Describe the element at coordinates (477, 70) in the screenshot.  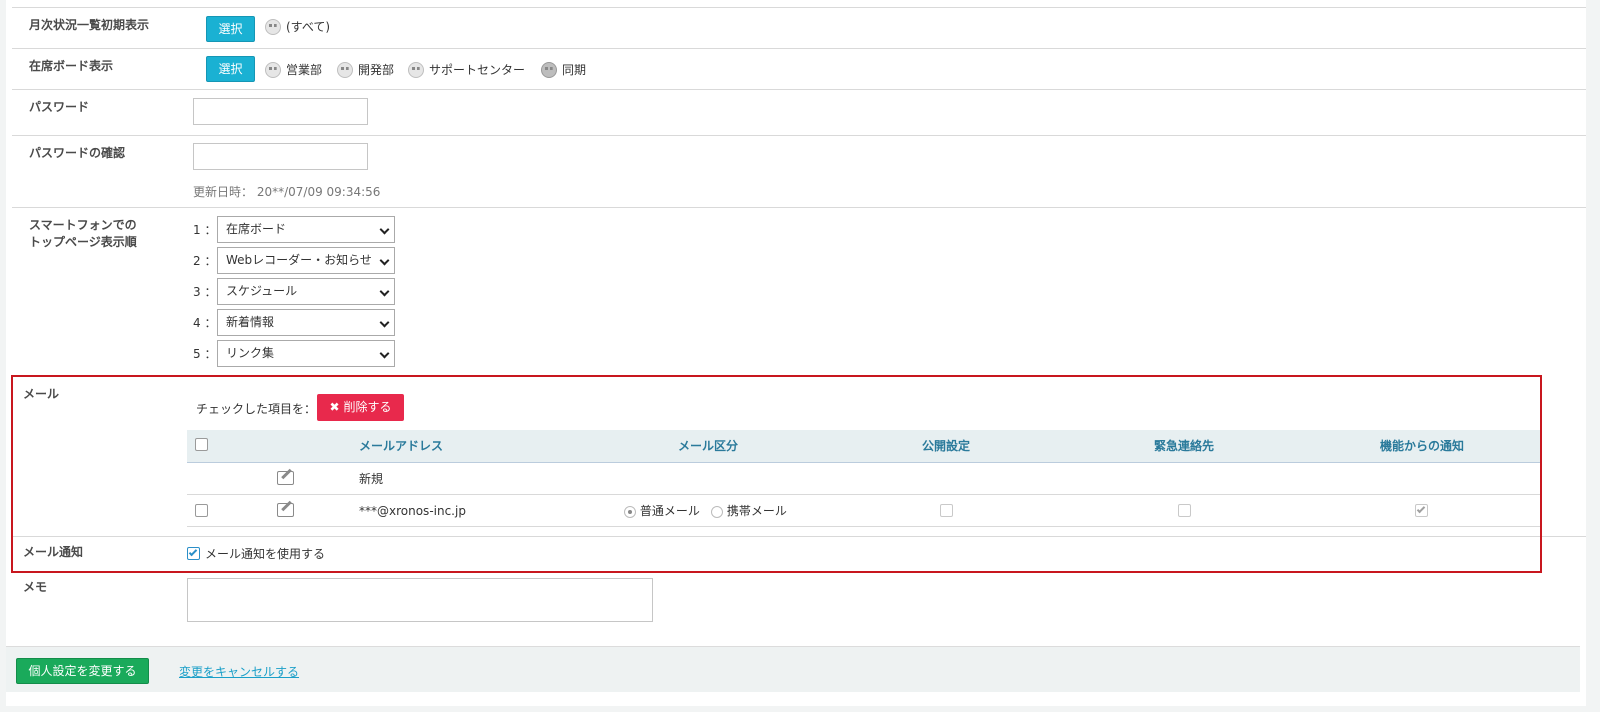
I see `group-label: サポートセンター` at that location.